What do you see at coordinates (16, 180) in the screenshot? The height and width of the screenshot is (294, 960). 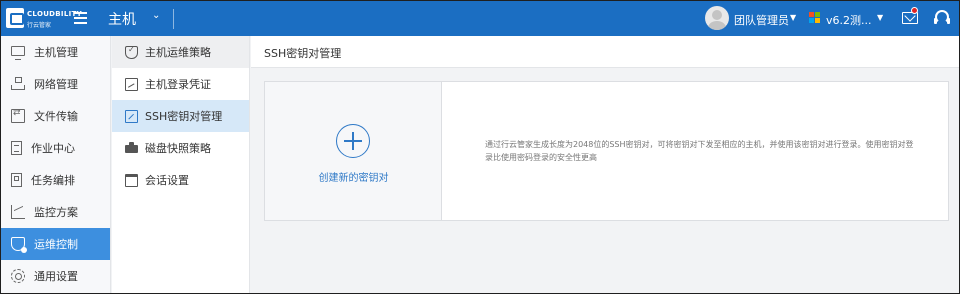 I see `schedule-icon` at bounding box center [16, 180].